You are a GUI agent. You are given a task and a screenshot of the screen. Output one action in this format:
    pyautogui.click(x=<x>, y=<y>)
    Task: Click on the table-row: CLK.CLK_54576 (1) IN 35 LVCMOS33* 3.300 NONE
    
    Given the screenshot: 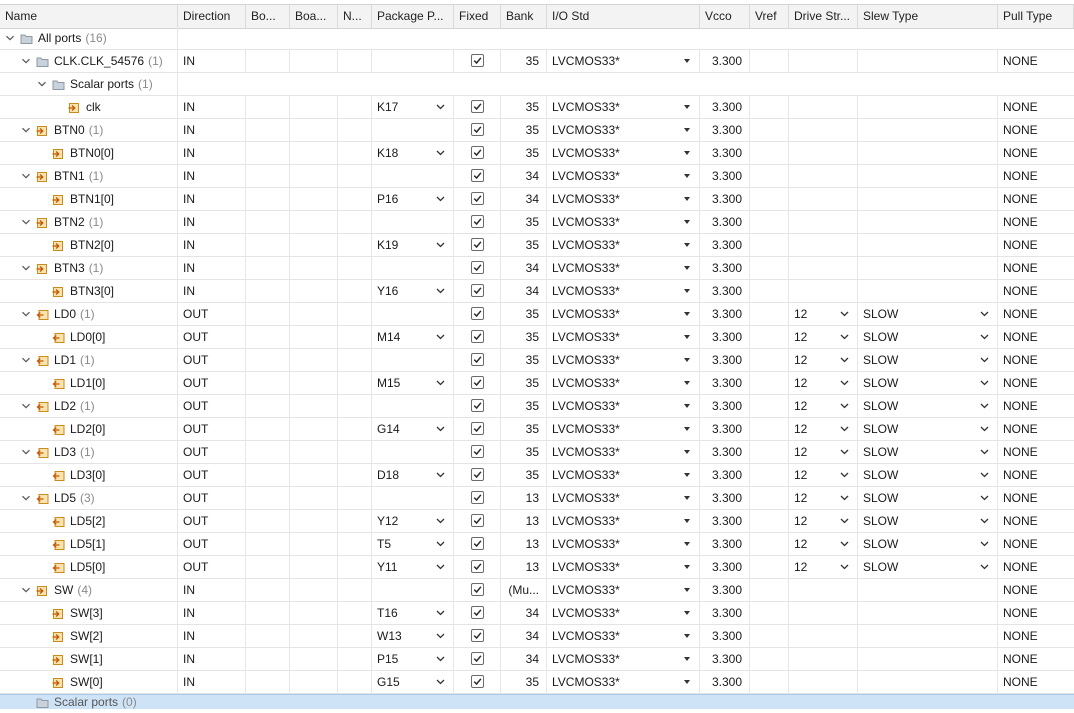 What is the action you would take?
    pyautogui.click(x=537, y=61)
    